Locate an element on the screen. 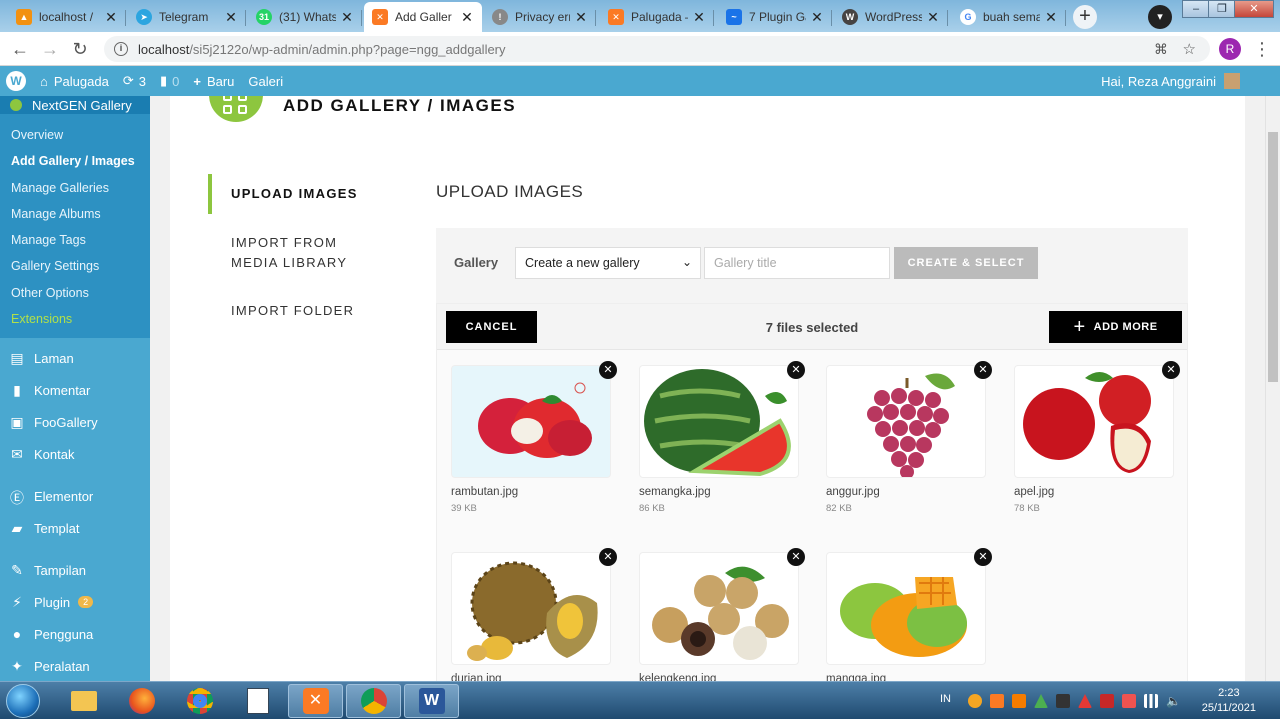  tab-search-icon: ▾ is located at coordinates (1160, 17).